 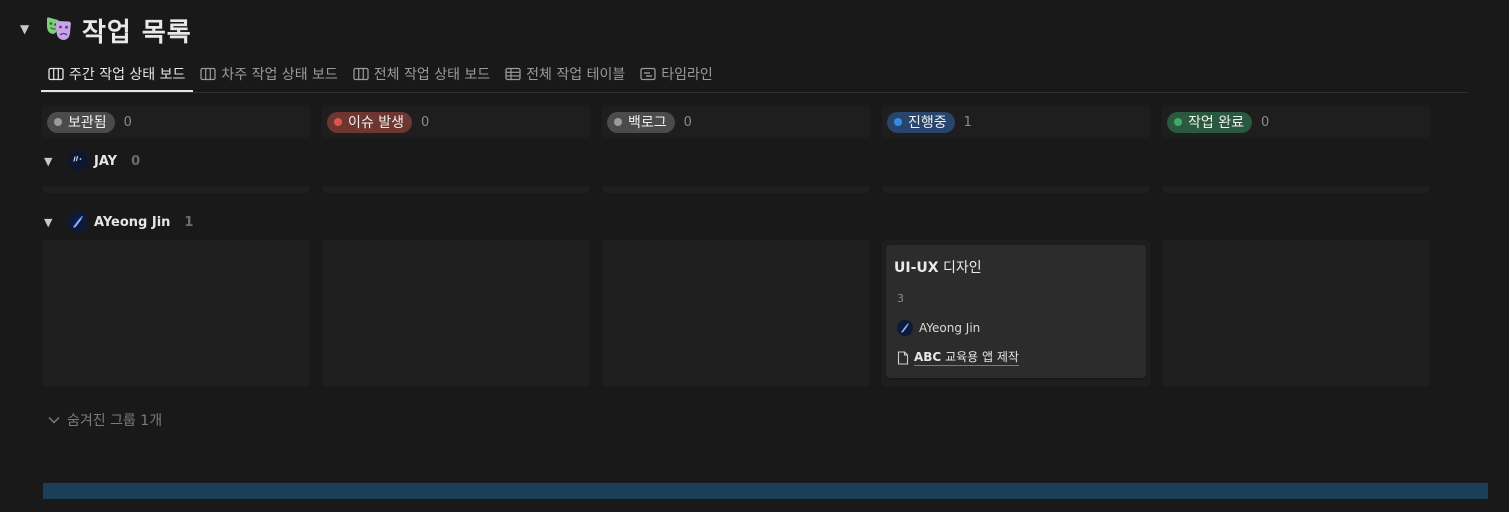 I want to click on tab-next-week-board: 차주 작업 상태 보드, so click(x=269, y=74).